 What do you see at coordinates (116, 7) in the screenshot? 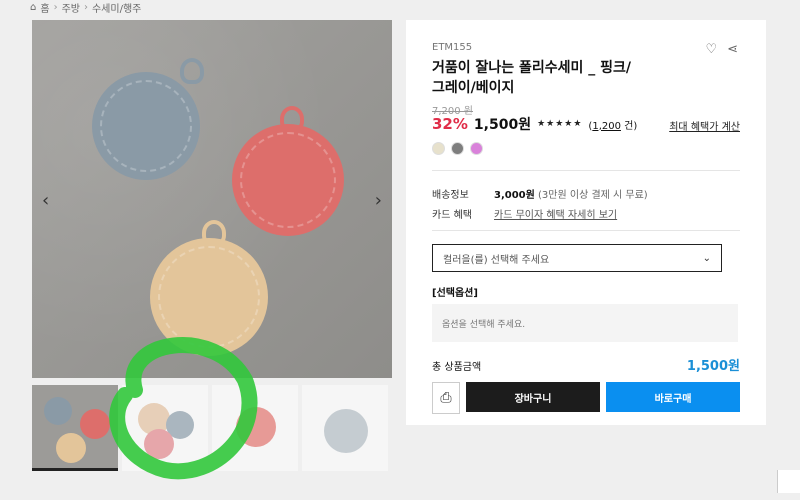
I see `breadcrumb-item-scrubber: 수세미/행주` at bounding box center [116, 7].